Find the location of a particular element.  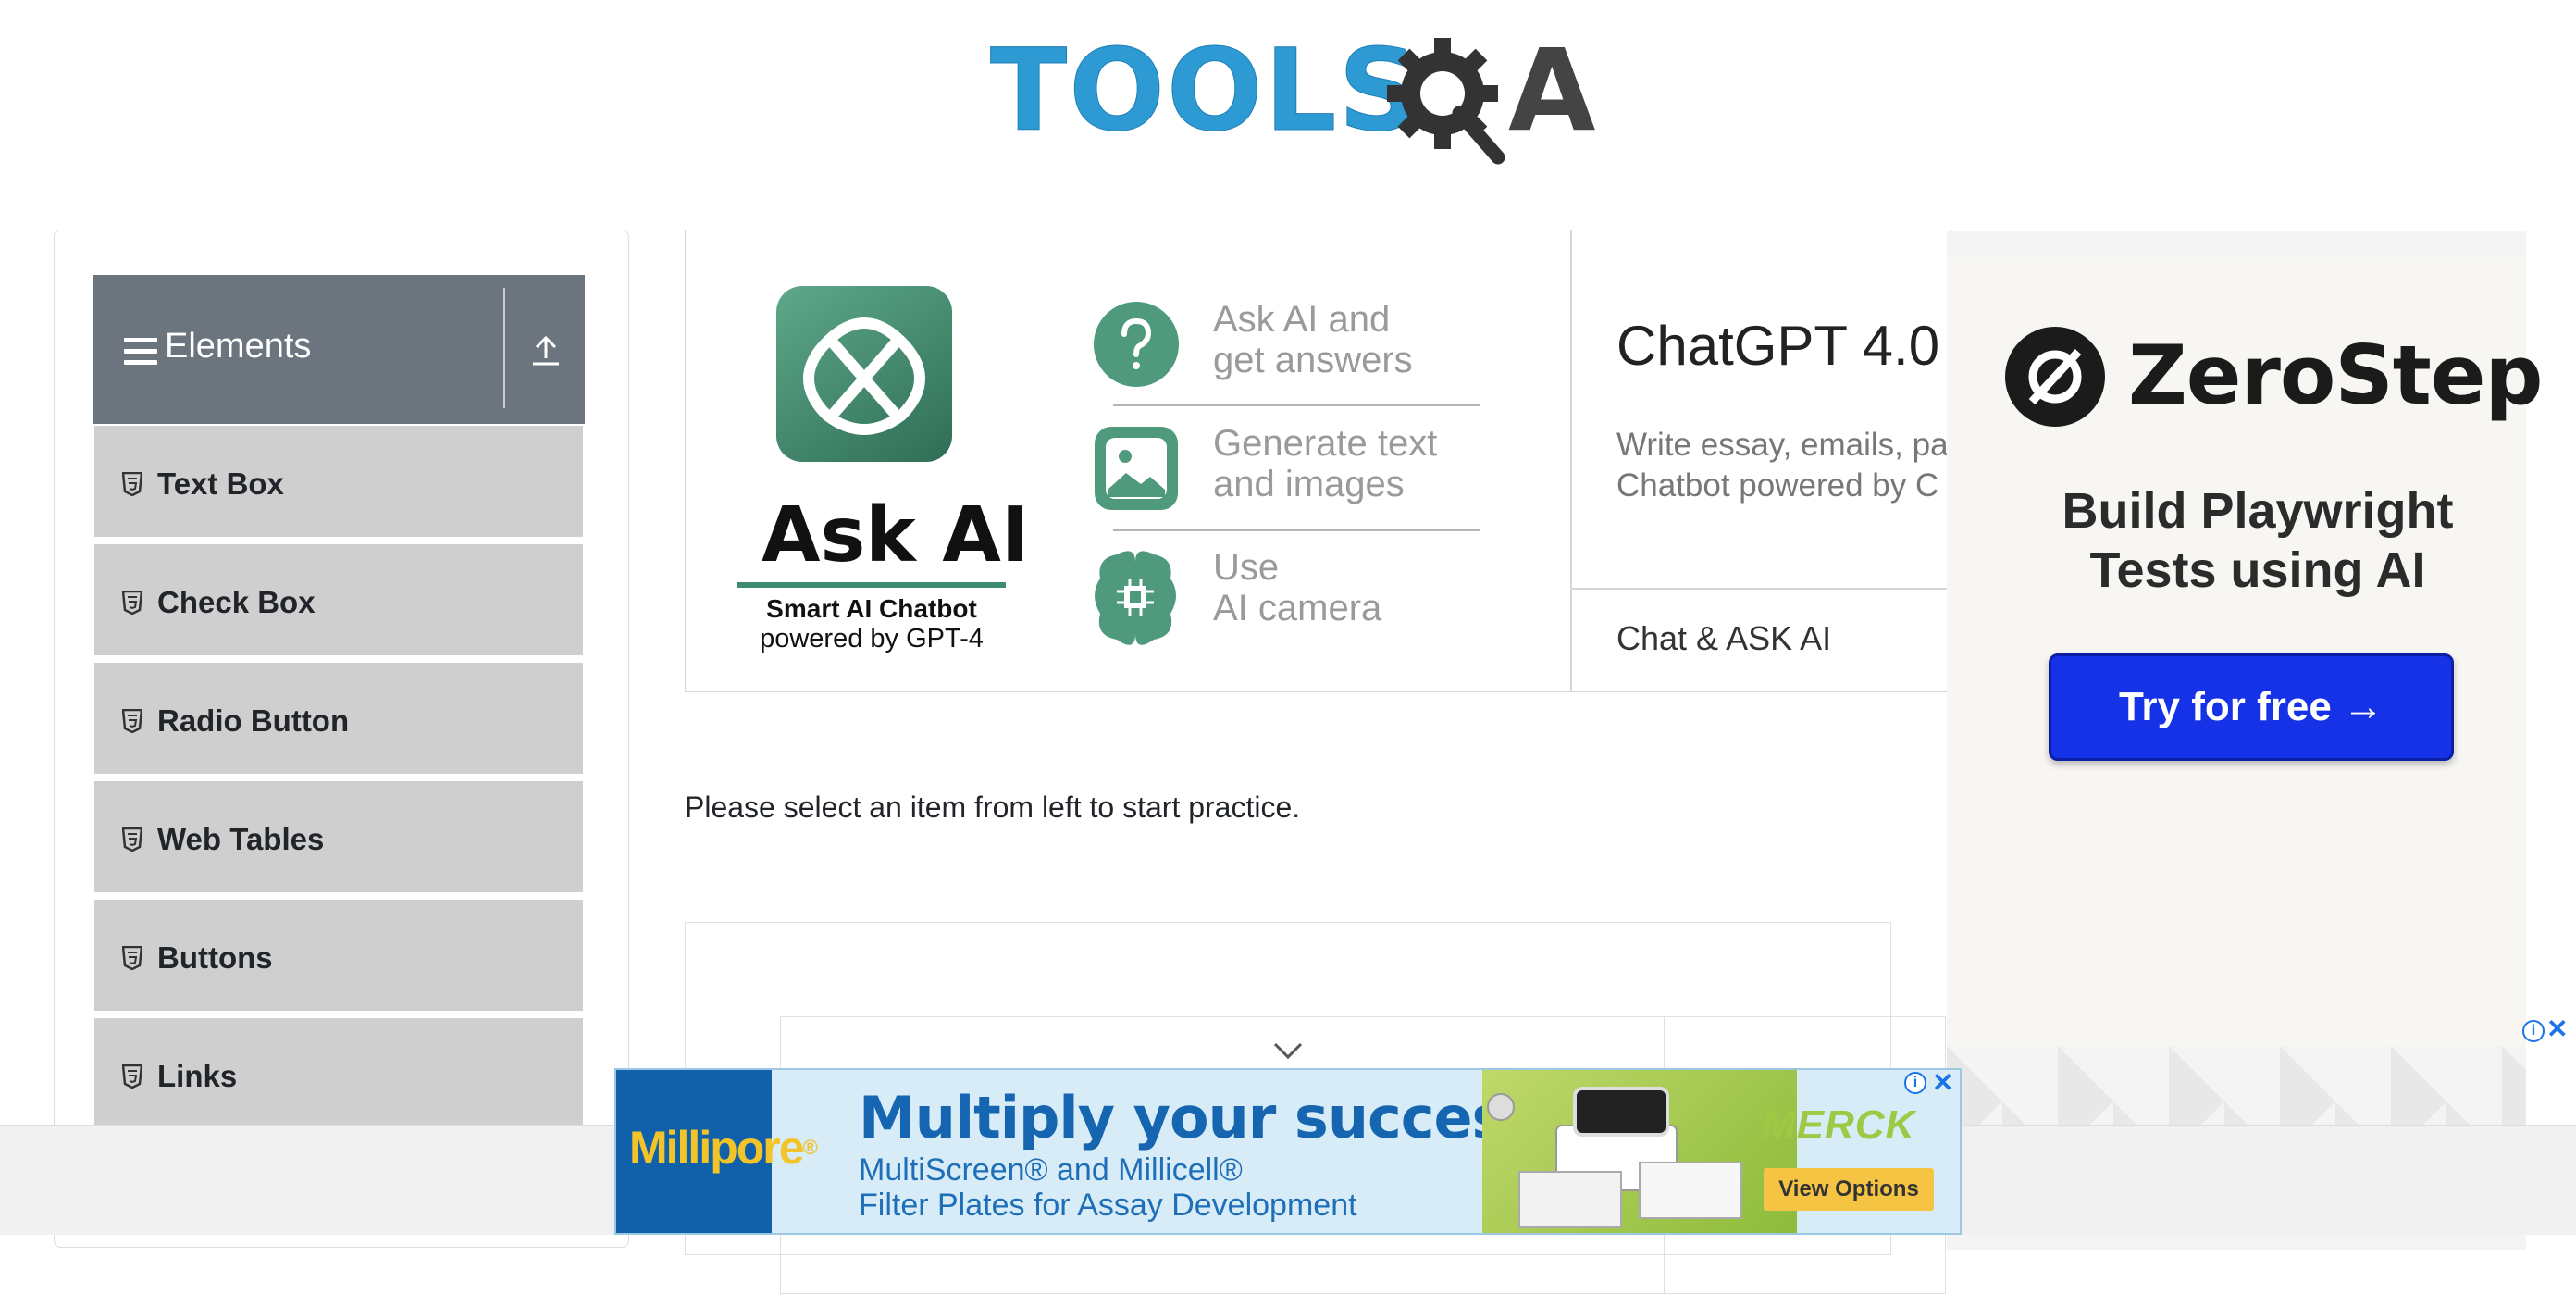

menu-icon is located at coordinates (140, 352).